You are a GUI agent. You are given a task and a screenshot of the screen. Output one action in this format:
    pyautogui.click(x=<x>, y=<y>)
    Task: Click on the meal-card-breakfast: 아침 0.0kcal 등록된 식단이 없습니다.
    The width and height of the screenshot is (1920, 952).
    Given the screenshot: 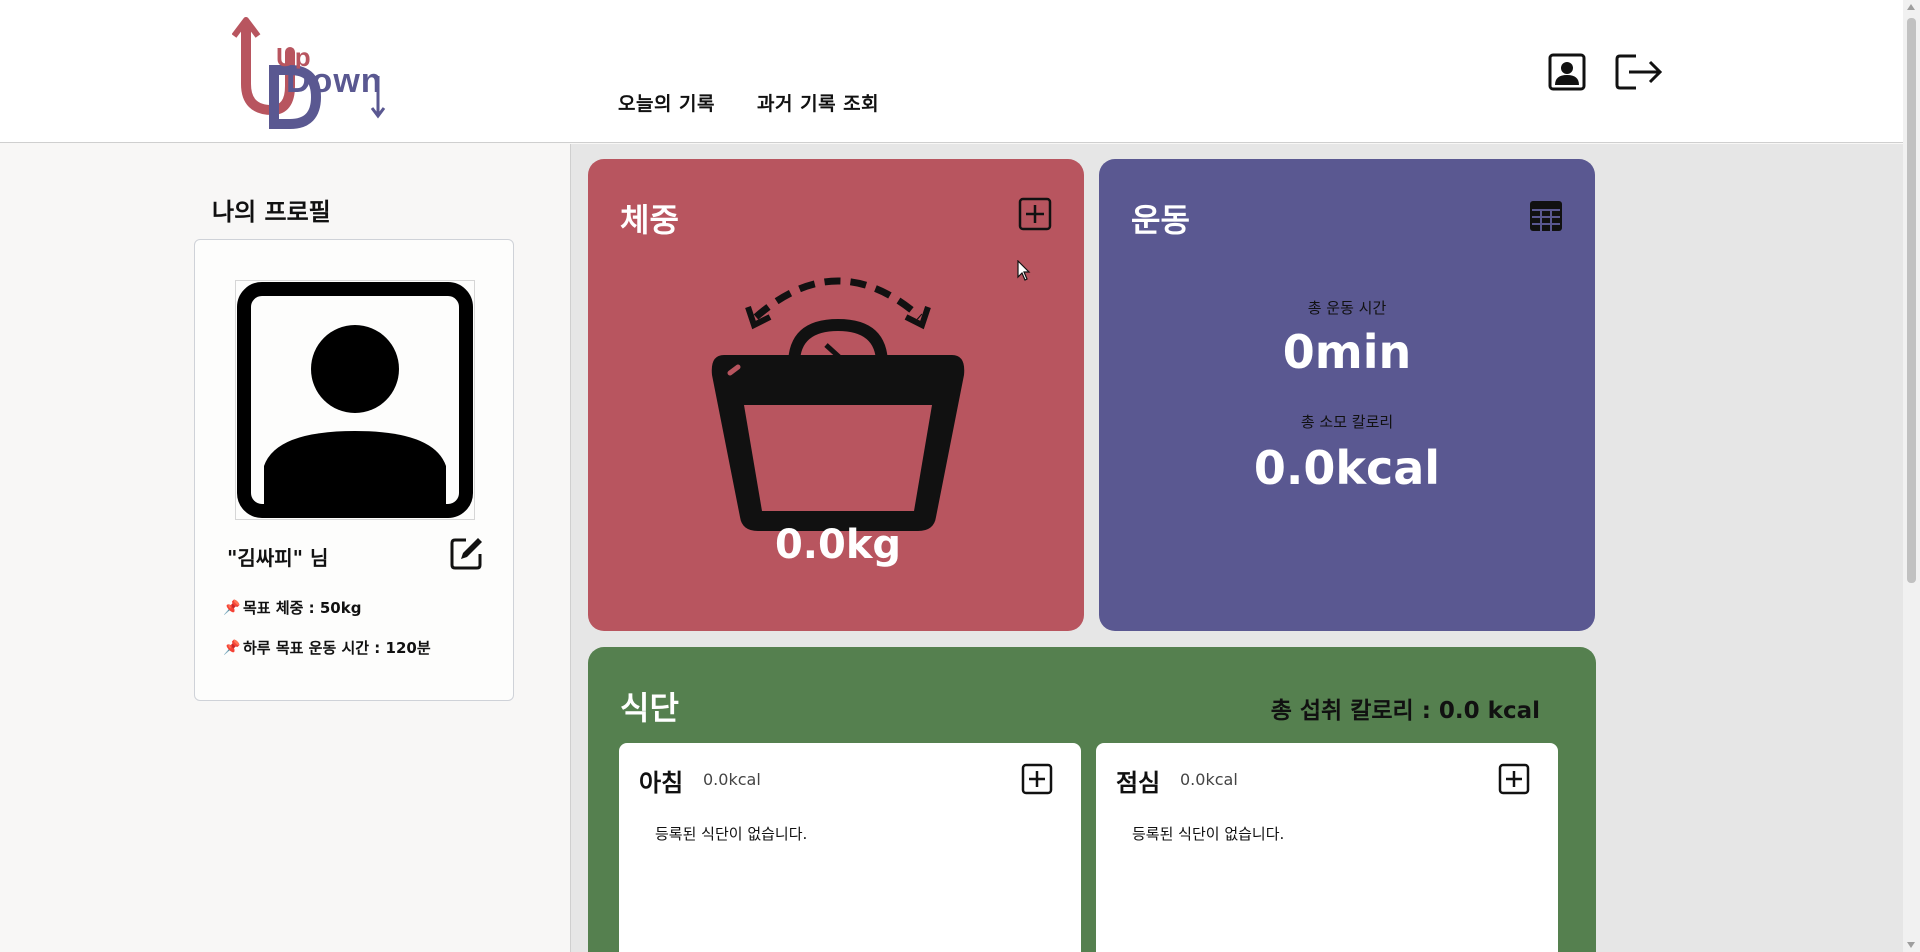 What is the action you would take?
    pyautogui.click(x=850, y=847)
    